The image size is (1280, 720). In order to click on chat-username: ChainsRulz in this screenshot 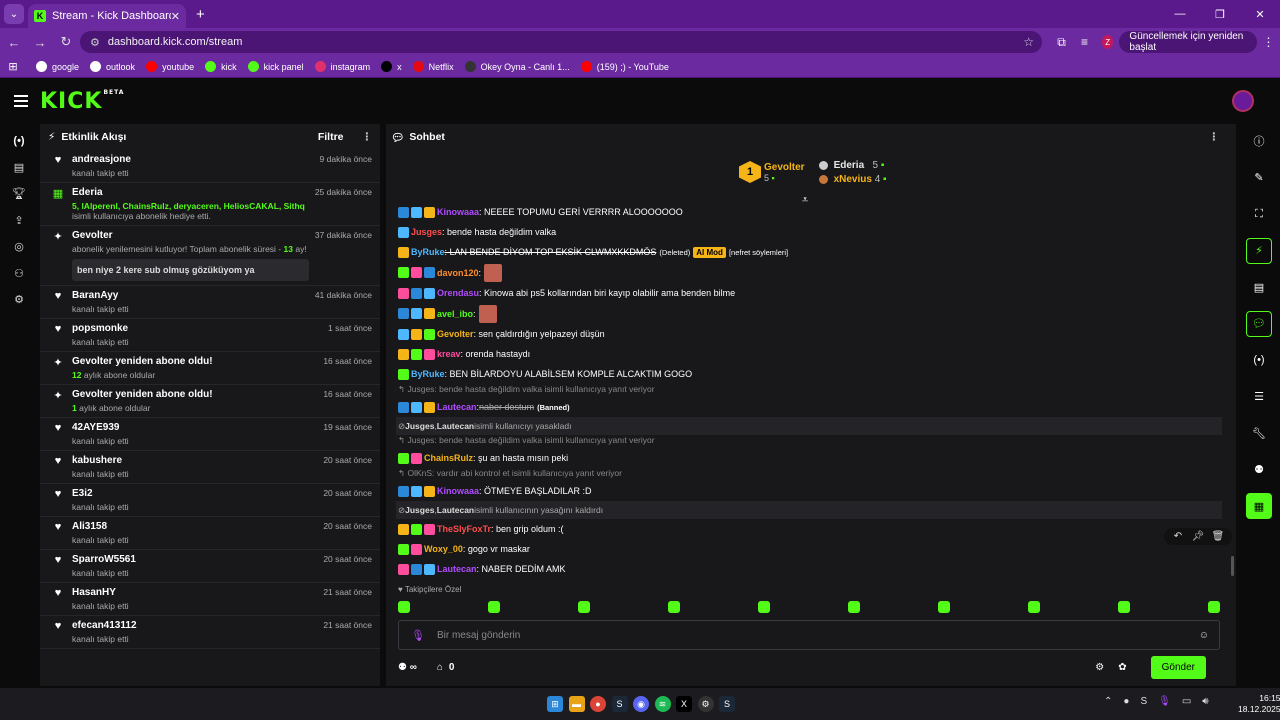, I will do `click(448, 458)`.